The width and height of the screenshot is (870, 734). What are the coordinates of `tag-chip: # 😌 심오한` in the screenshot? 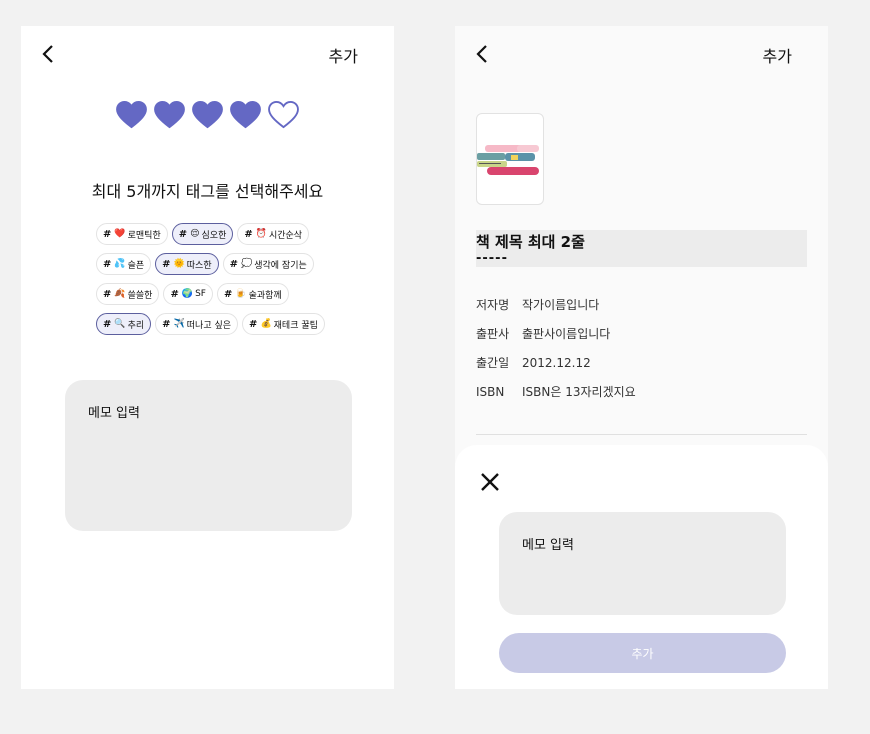 It's located at (202, 234).